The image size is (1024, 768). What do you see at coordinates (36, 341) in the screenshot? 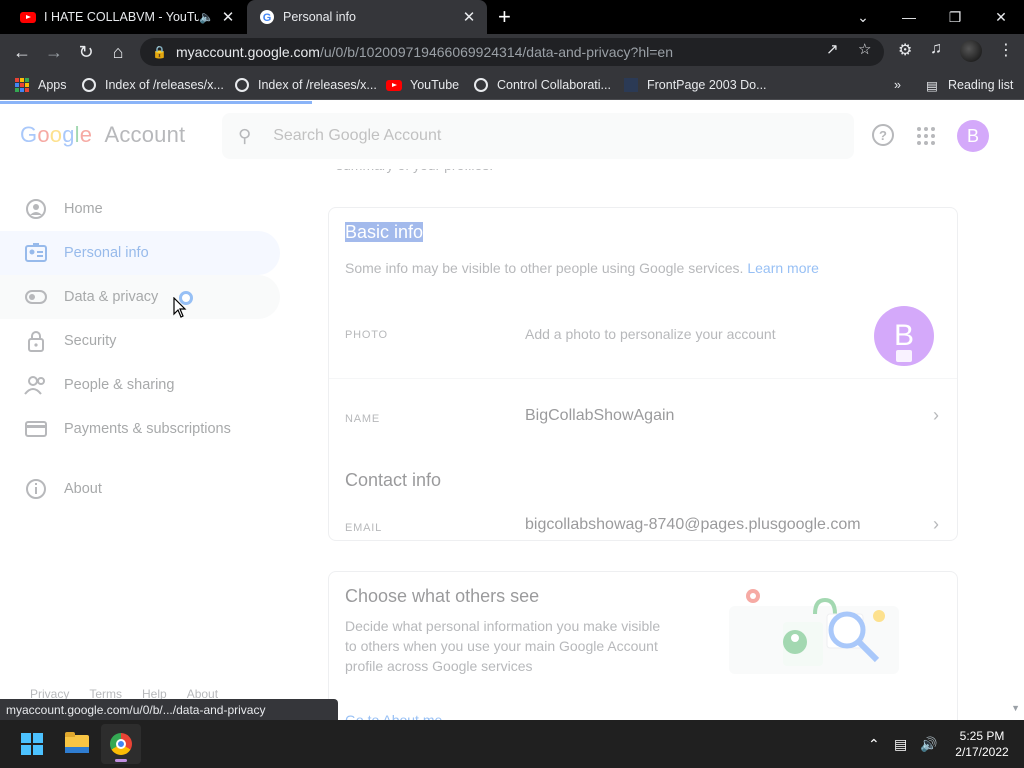
I see `lock-icon` at bounding box center [36, 341].